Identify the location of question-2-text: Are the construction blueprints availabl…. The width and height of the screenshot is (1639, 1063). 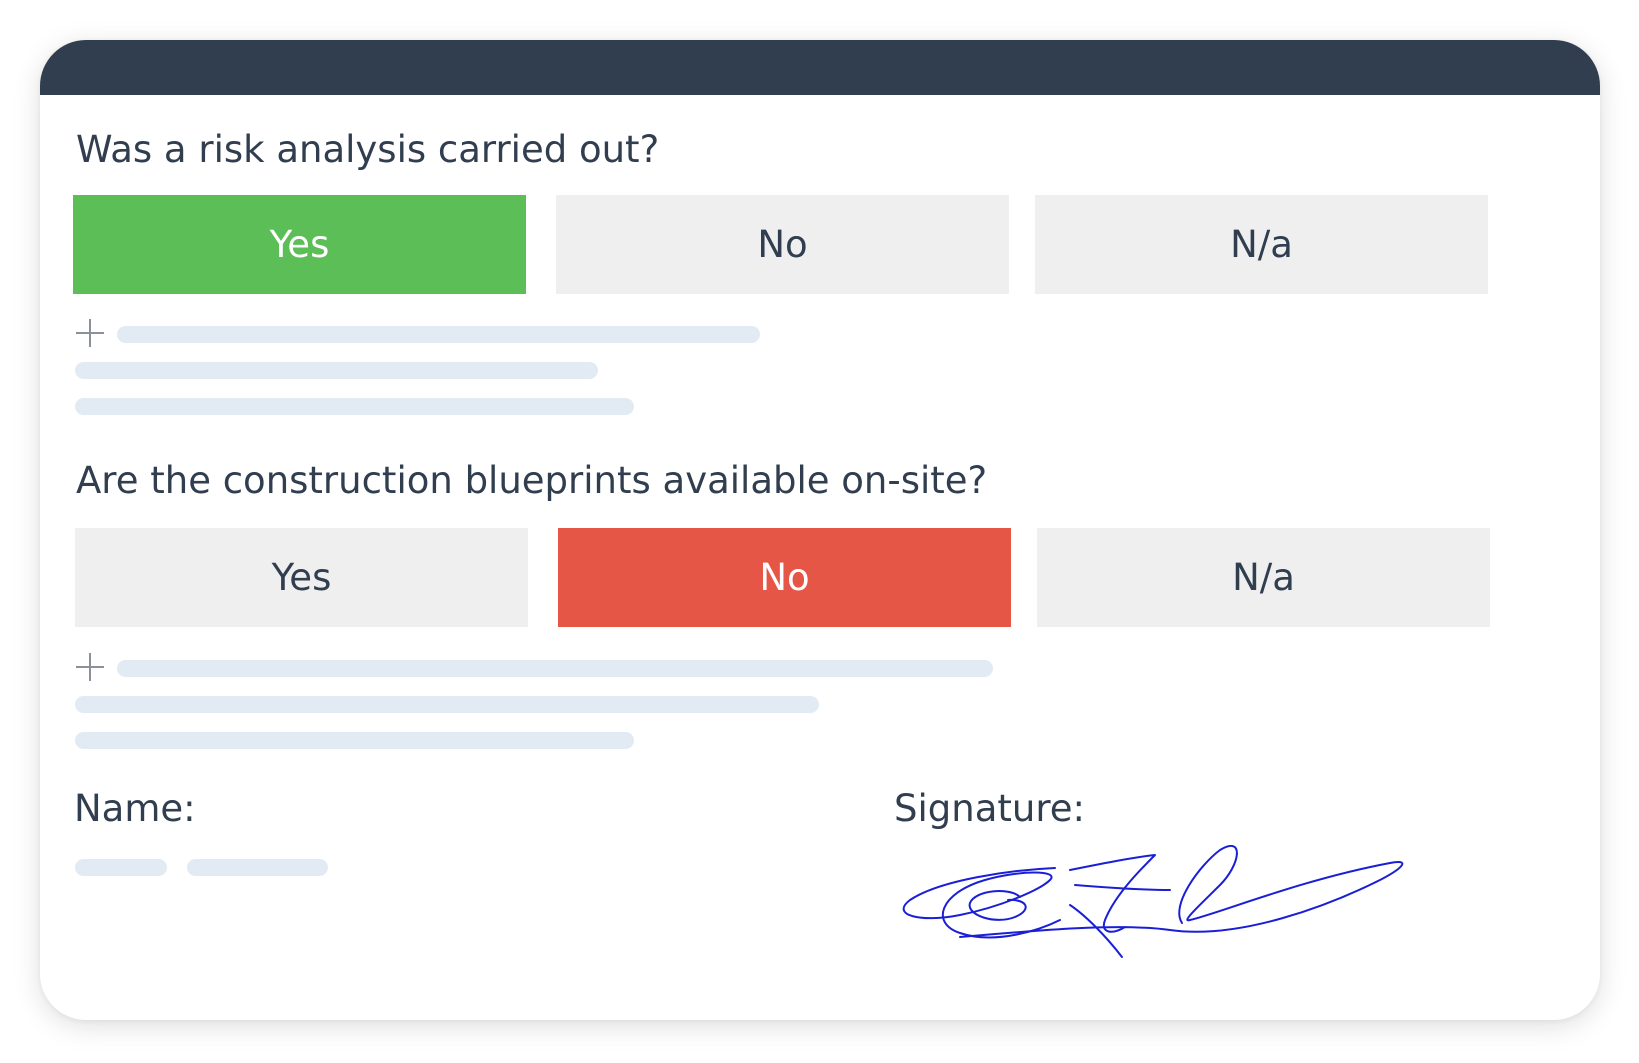
(532, 480).